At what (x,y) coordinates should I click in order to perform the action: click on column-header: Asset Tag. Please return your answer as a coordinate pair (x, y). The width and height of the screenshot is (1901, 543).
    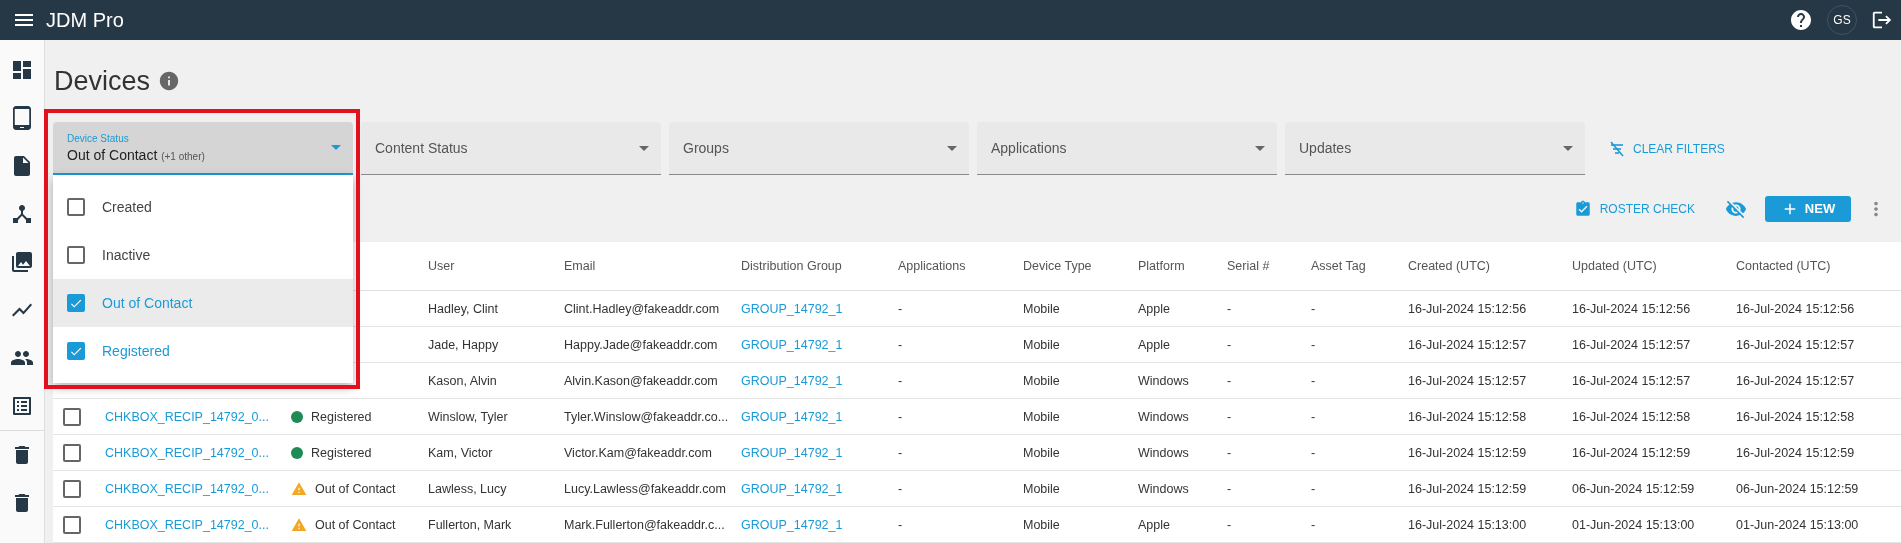
    Looking at the image, I should click on (1359, 266).